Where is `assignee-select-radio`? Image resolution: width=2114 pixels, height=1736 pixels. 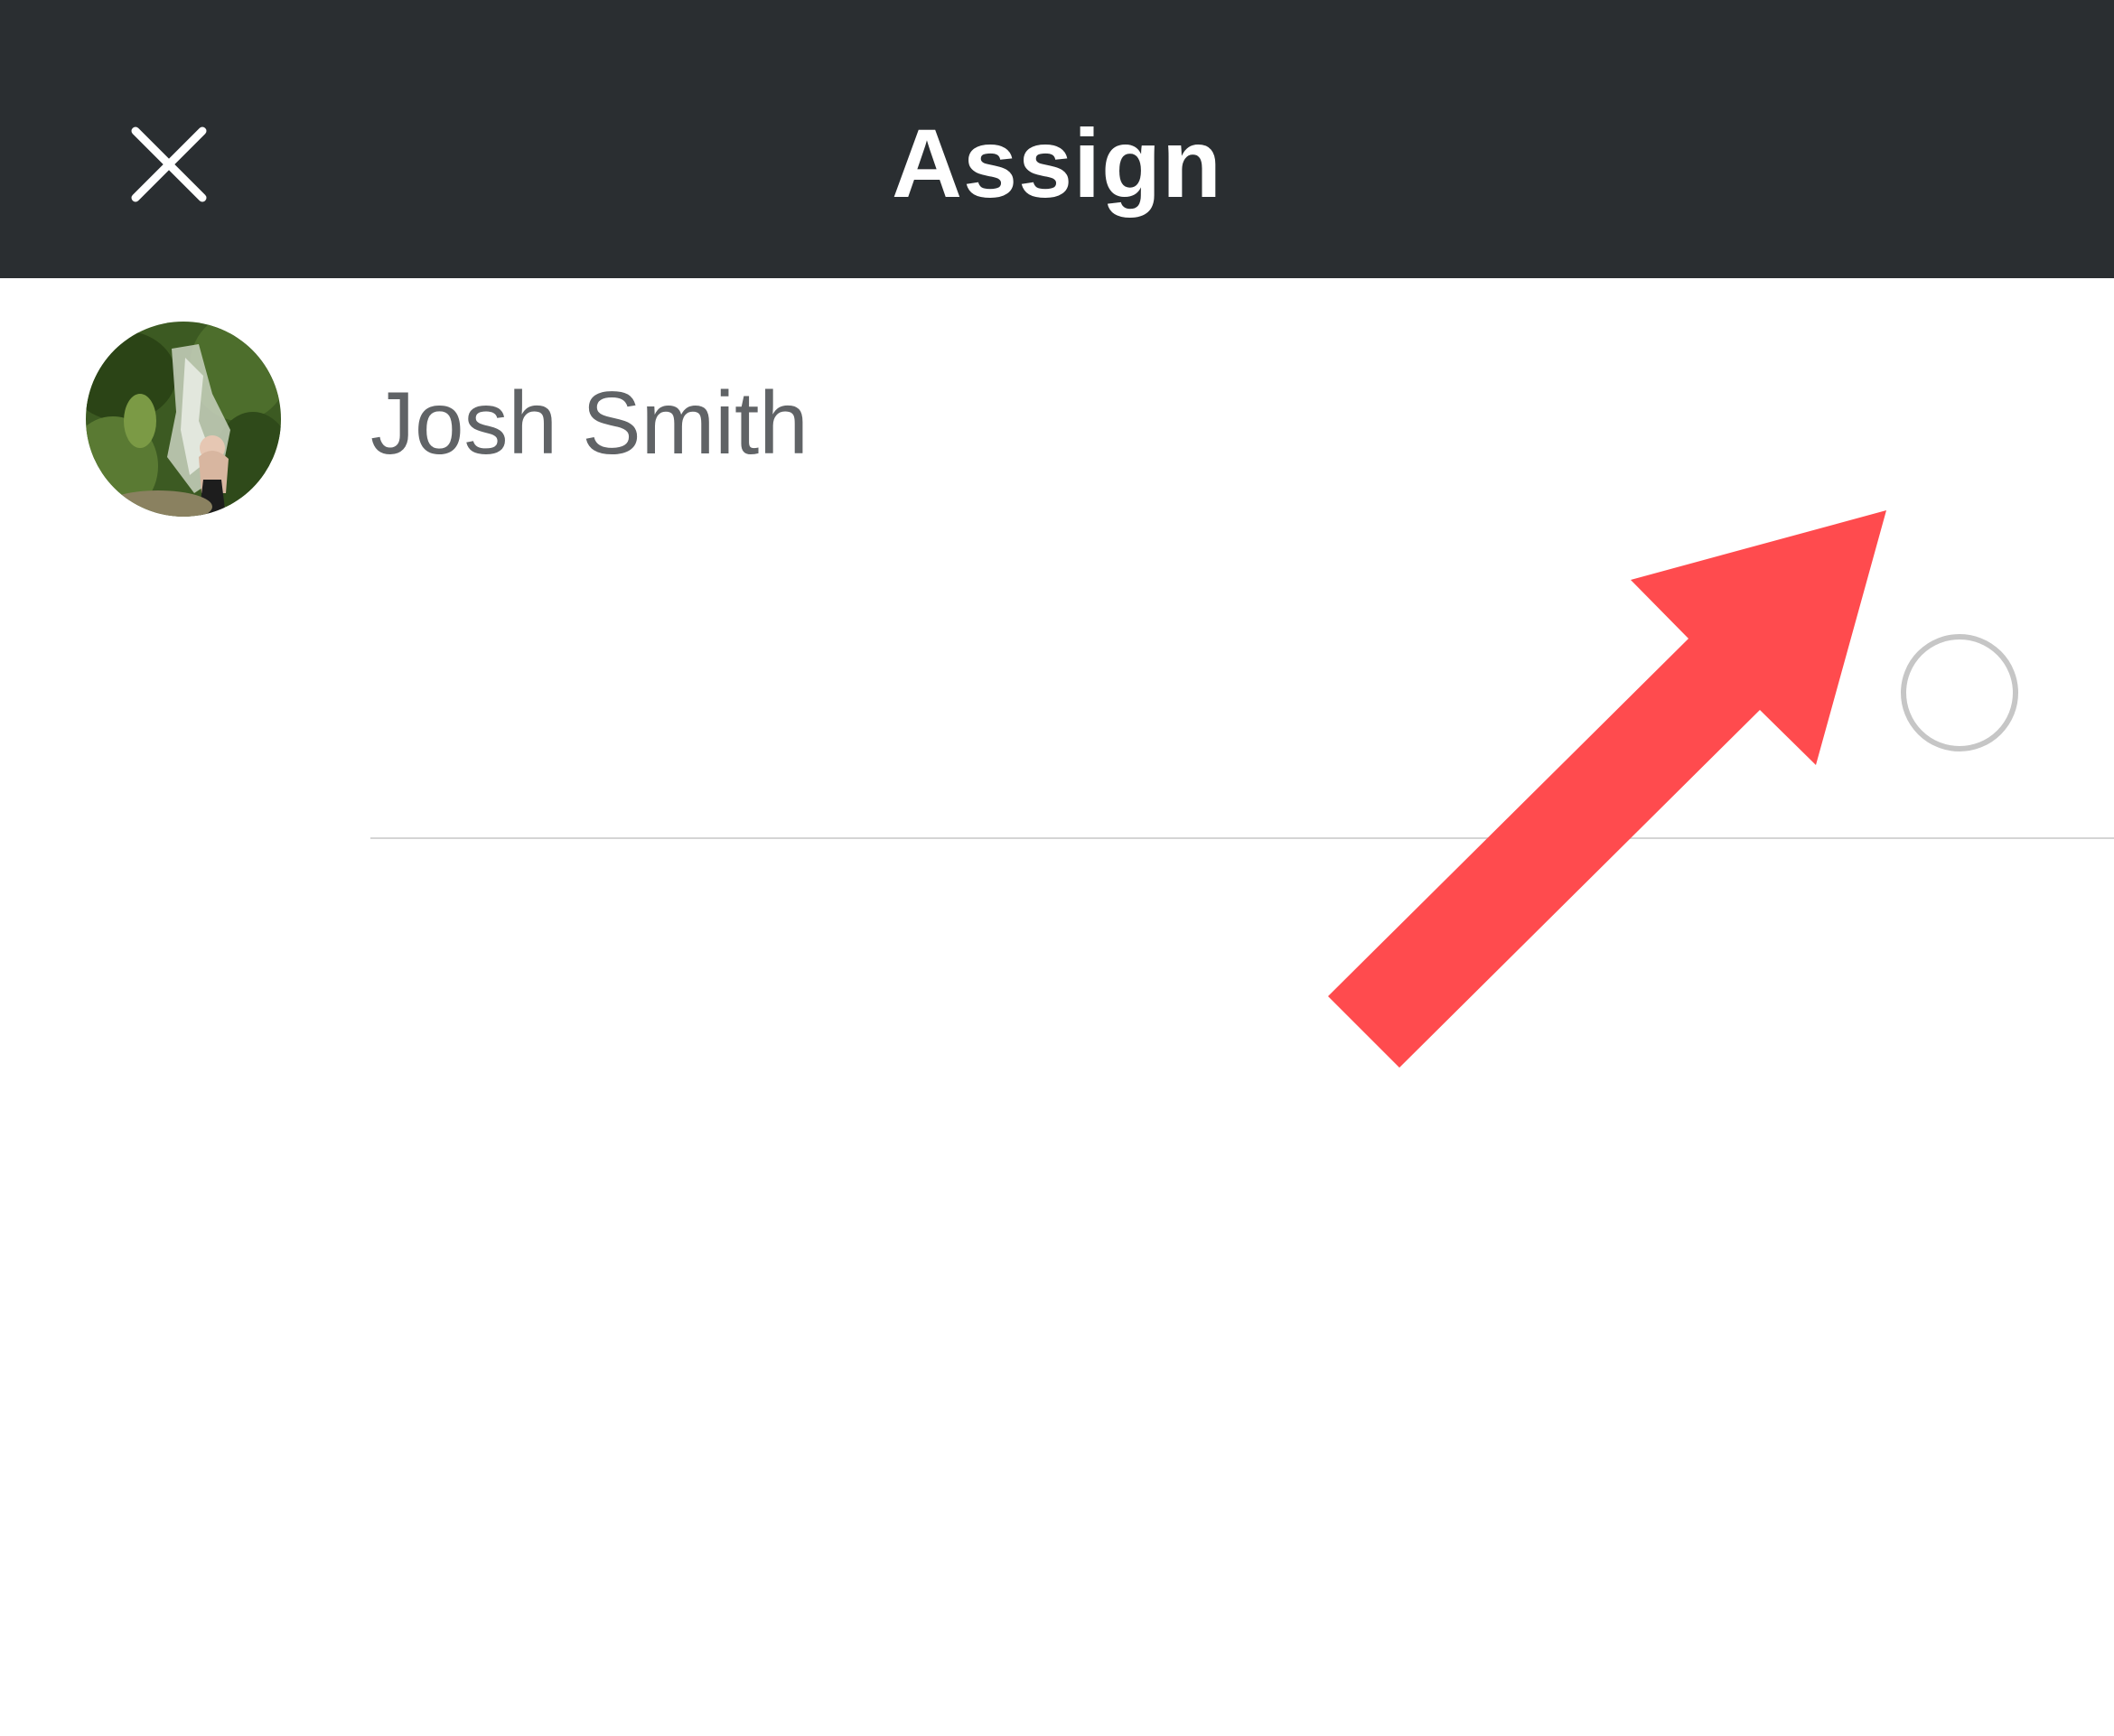
assignee-select-radio is located at coordinates (1959, 693).